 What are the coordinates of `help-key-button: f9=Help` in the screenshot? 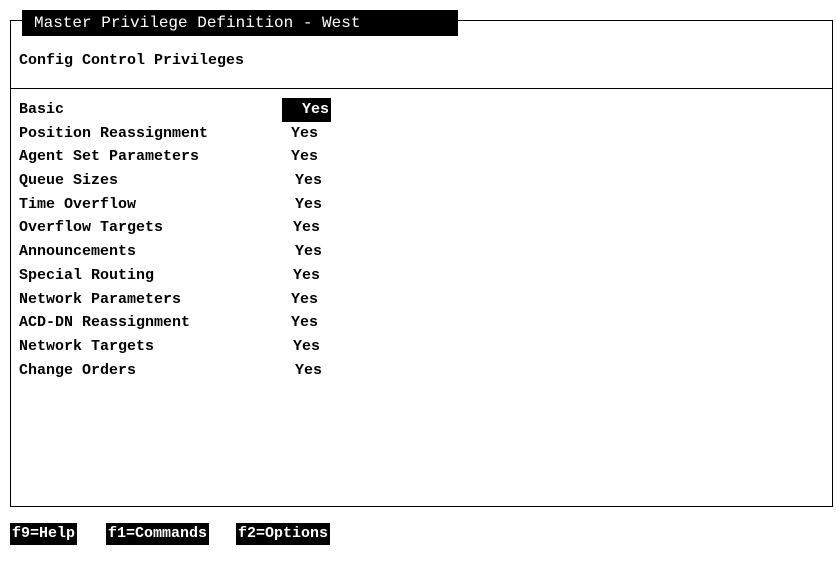 It's located at (44, 534).